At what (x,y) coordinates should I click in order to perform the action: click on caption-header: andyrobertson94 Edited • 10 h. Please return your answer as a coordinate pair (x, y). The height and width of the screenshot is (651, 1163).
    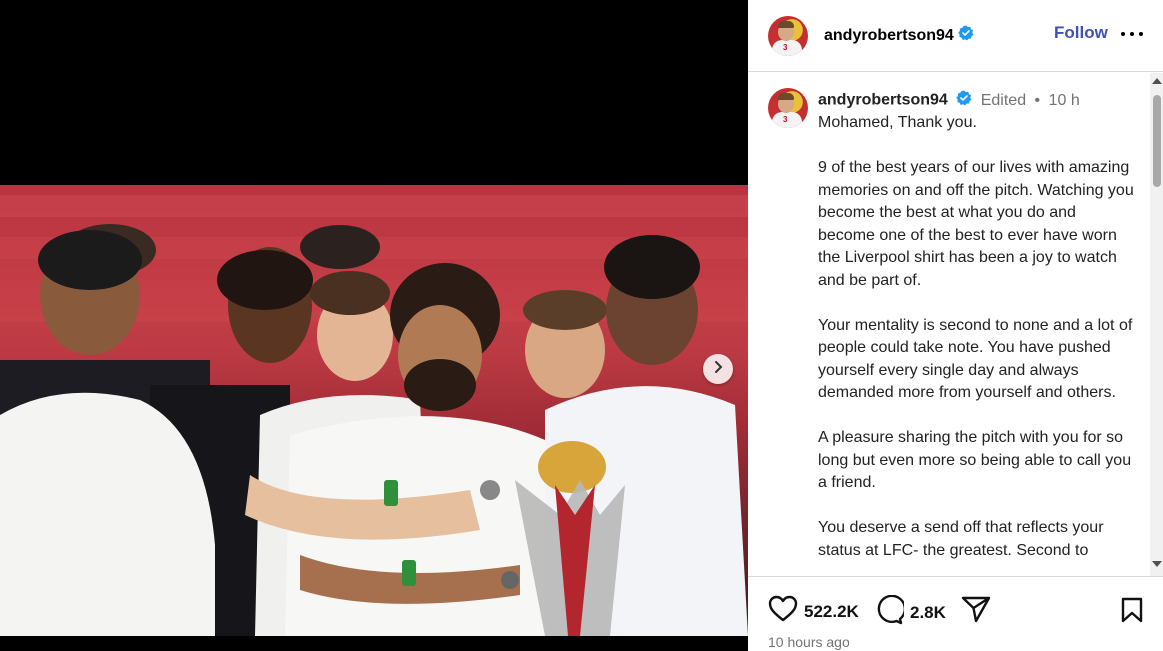
    Looking at the image, I should click on (949, 100).